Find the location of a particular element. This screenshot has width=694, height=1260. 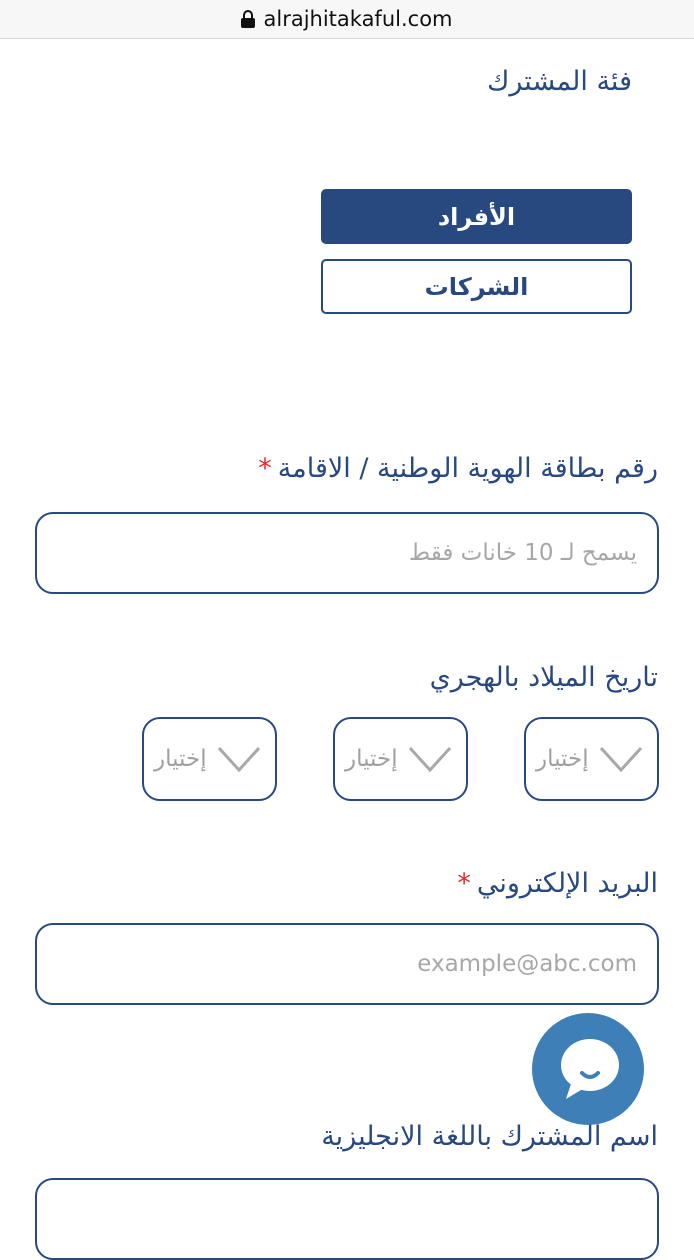

lock-icon is located at coordinates (248, 19).